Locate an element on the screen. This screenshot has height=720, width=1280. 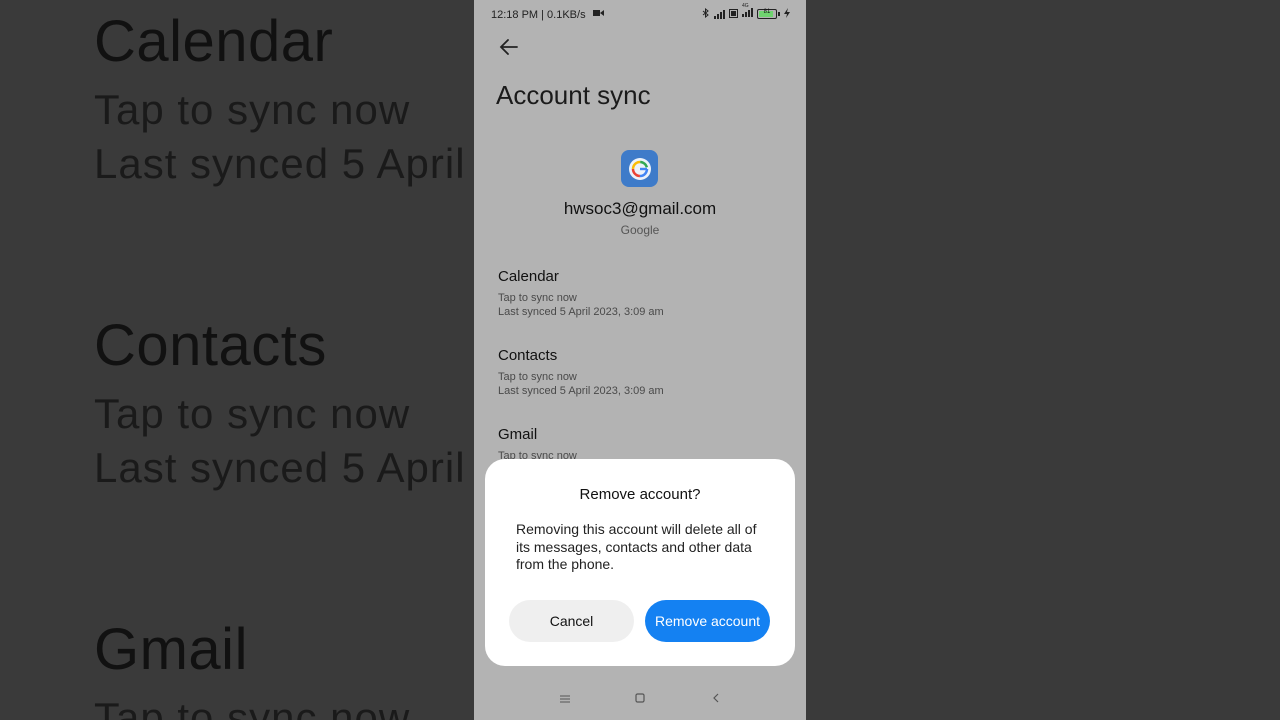
status-bar: 12:18 PM | 0.1KB/s 4G 81 is located at coordinates (640, 15).